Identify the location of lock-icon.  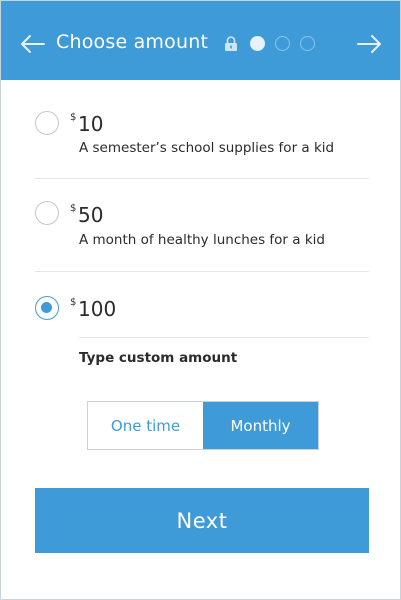
(231, 43).